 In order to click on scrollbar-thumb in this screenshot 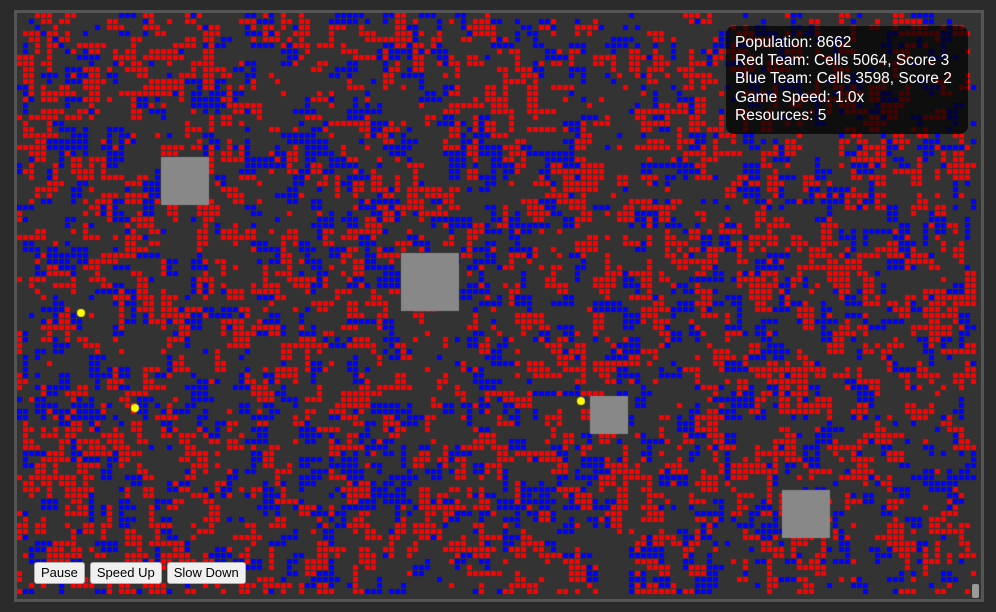, I will do `click(975, 591)`.